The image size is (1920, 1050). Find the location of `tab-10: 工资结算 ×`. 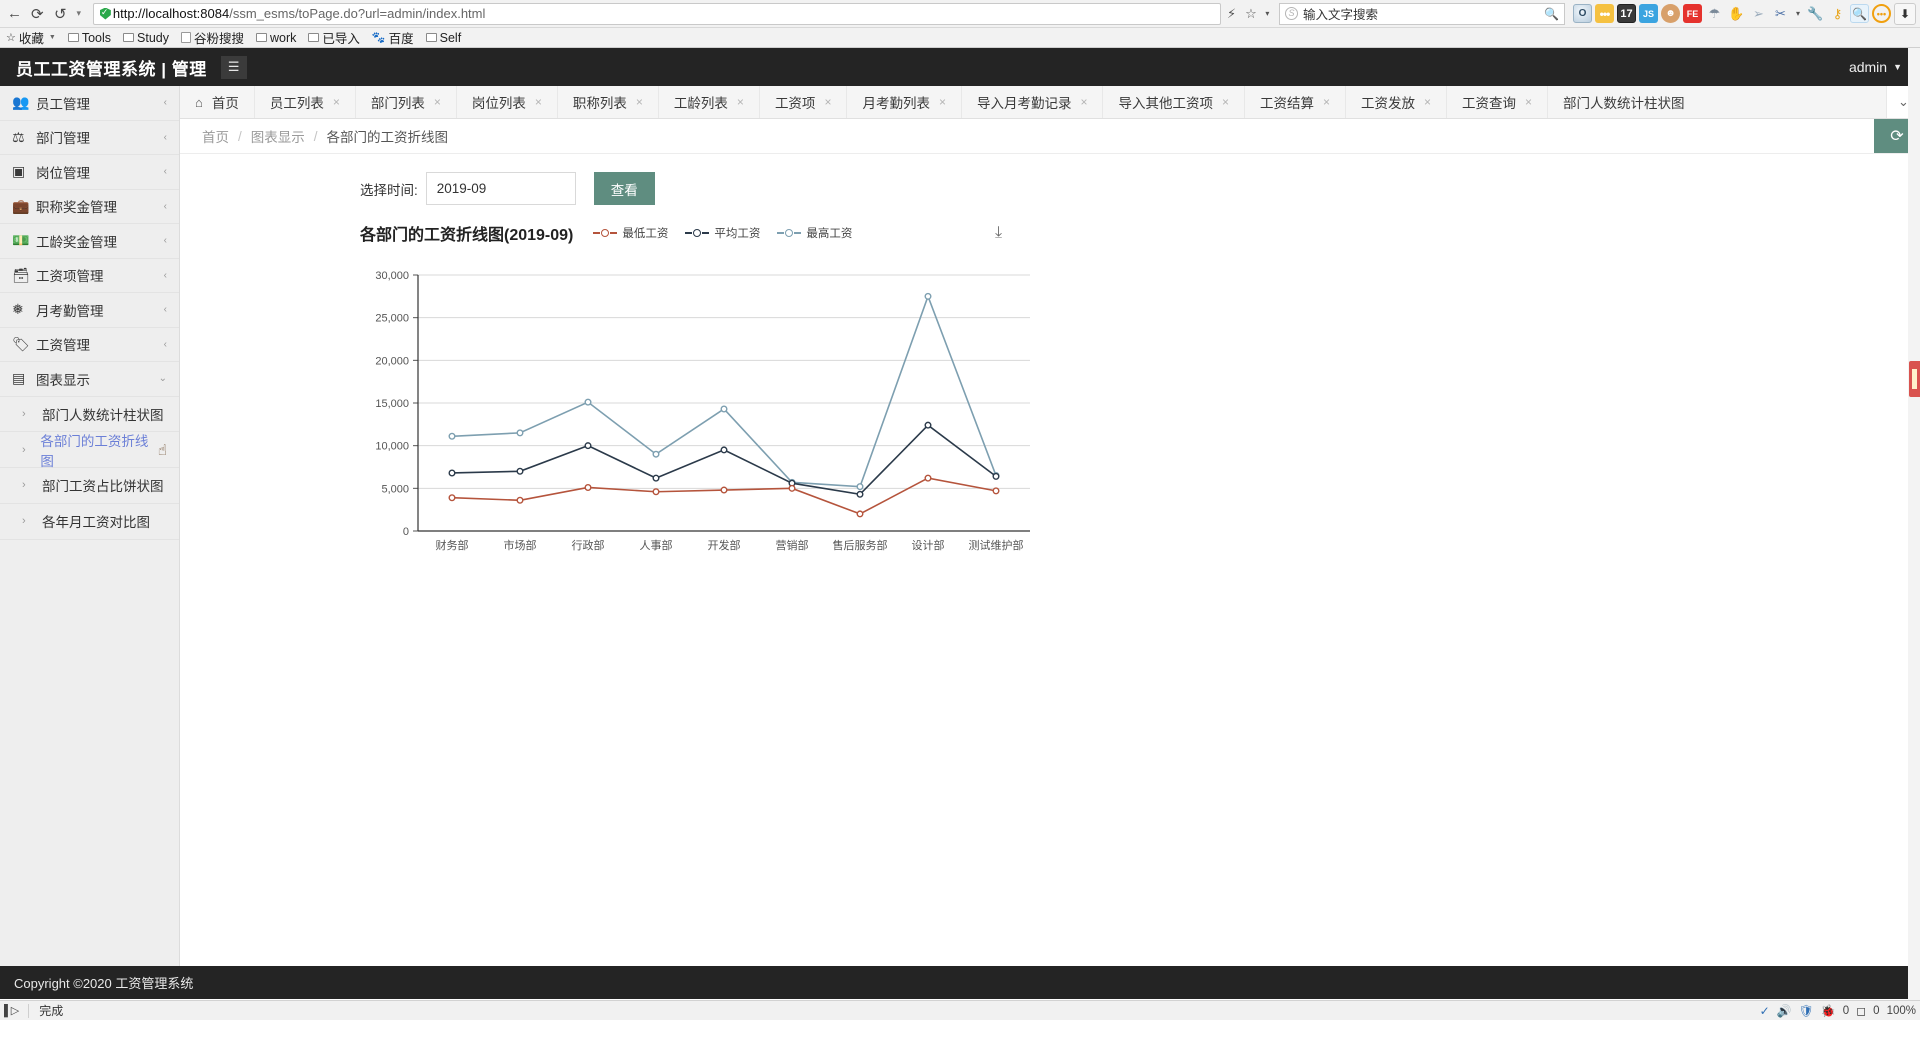

tab-10: 工资结算 × is located at coordinates (1296, 102).